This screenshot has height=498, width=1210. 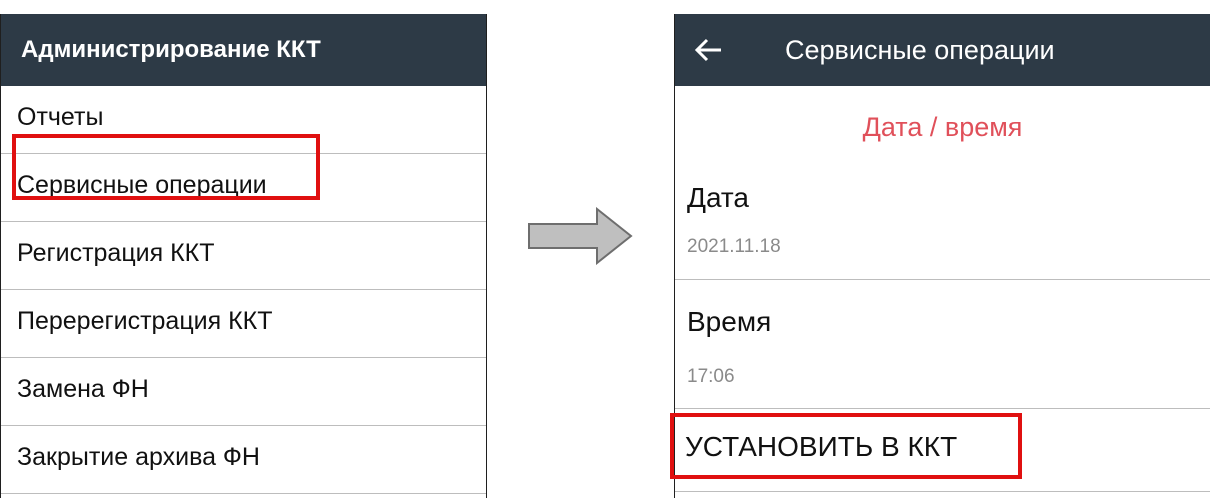 What do you see at coordinates (942, 222) in the screenshot?
I see `date-field: Дата 2021.11.18` at bounding box center [942, 222].